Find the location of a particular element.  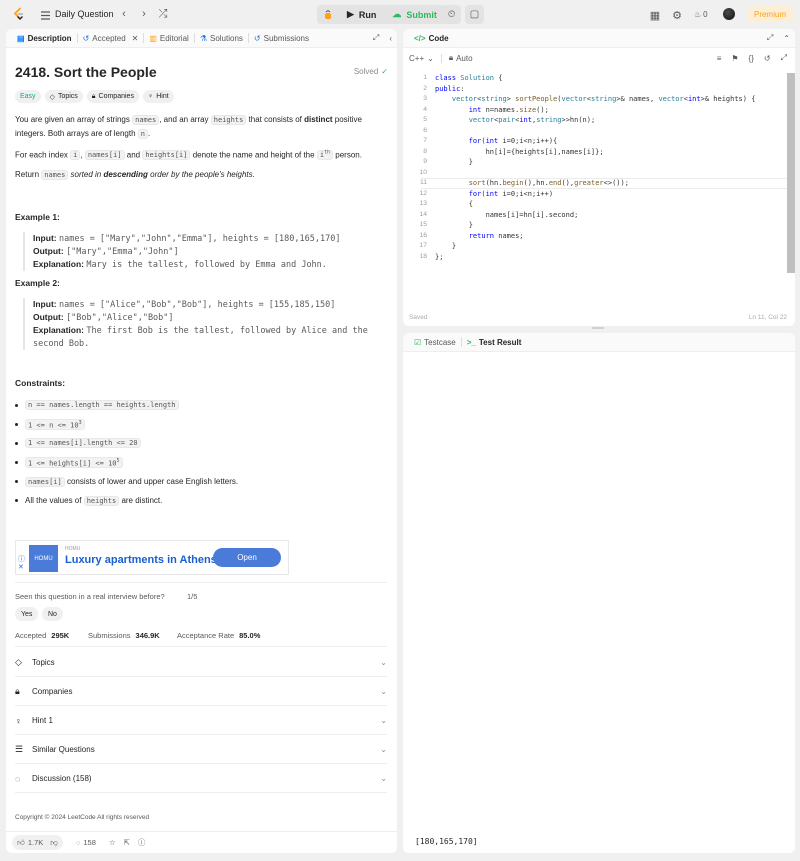

next-question-icon: › is located at coordinates (144, 14).